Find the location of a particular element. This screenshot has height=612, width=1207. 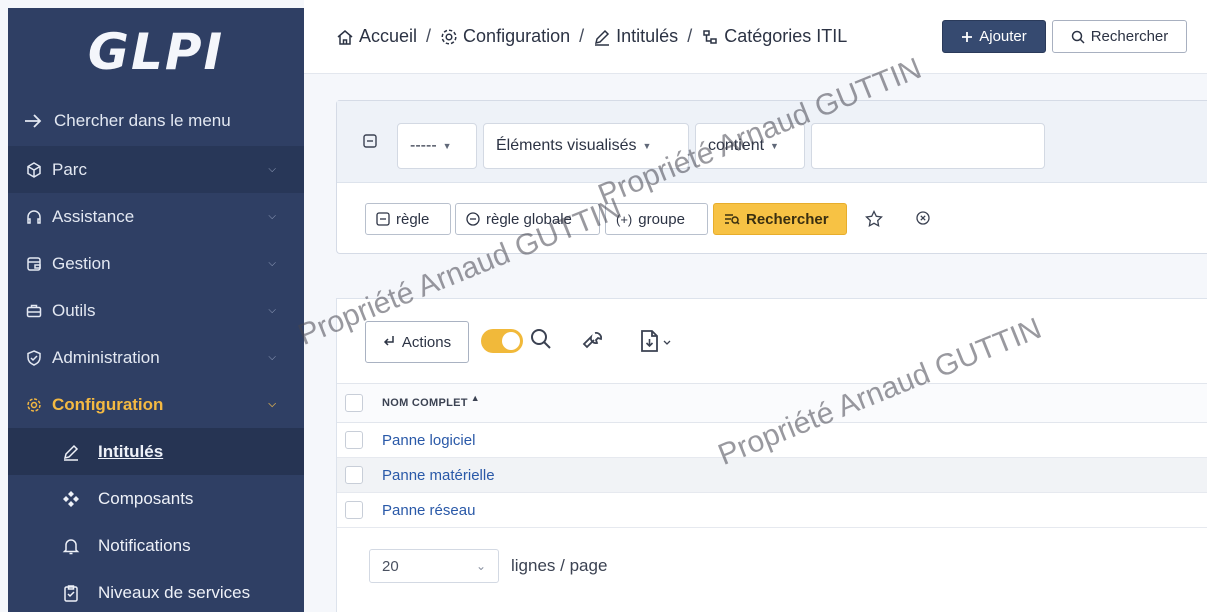

hierarchy-icon is located at coordinates (710, 36).